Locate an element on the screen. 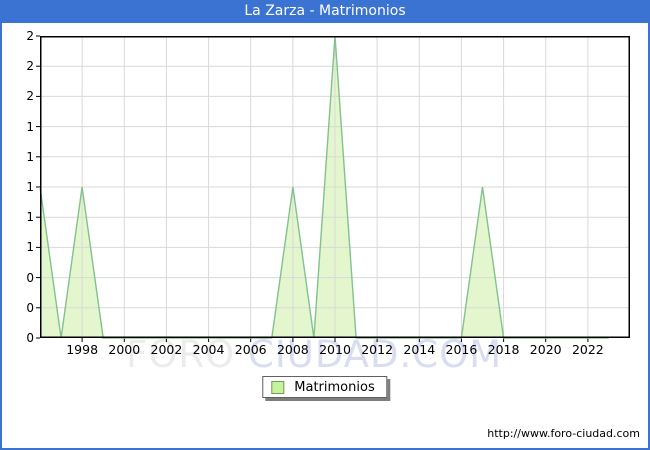  x-axis-tick-label: 2018 is located at coordinates (503, 349).